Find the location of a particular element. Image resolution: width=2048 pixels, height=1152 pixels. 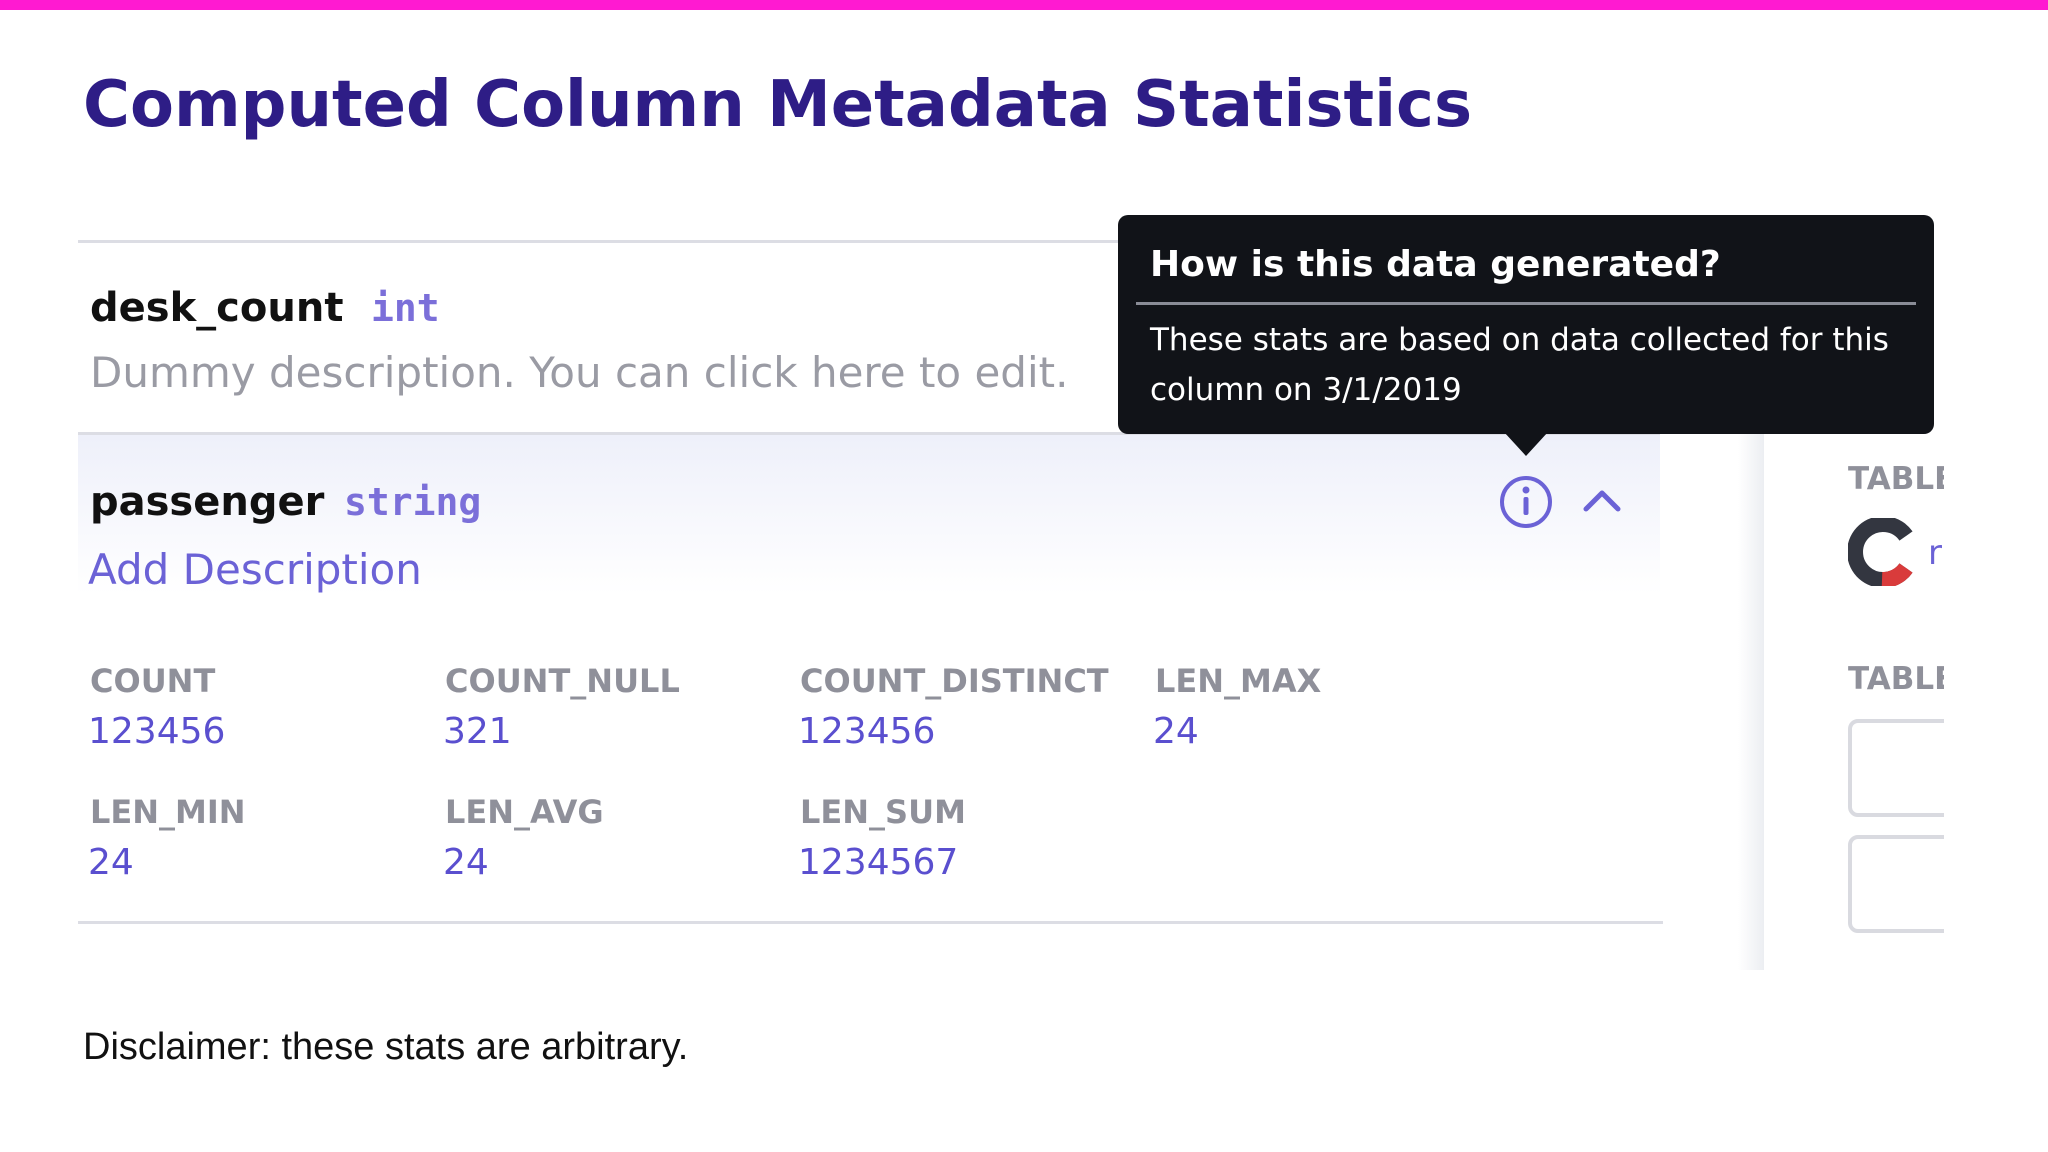

stat-value: 321 is located at coordinates (477, 731).